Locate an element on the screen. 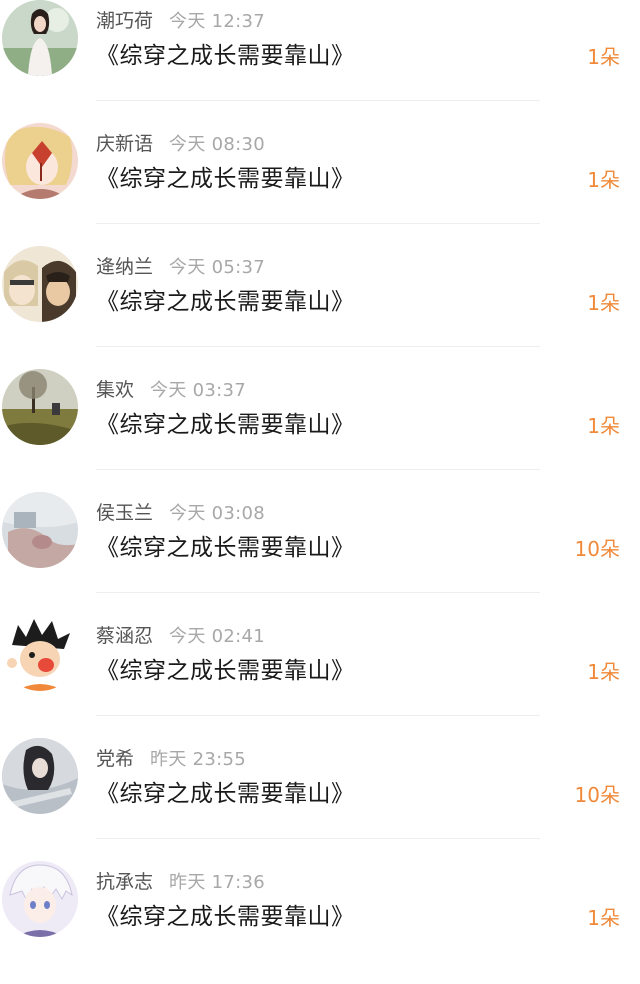 This screenshot has height=984, width=640. user-name: 集欢 is located at coordinates (115, 390).